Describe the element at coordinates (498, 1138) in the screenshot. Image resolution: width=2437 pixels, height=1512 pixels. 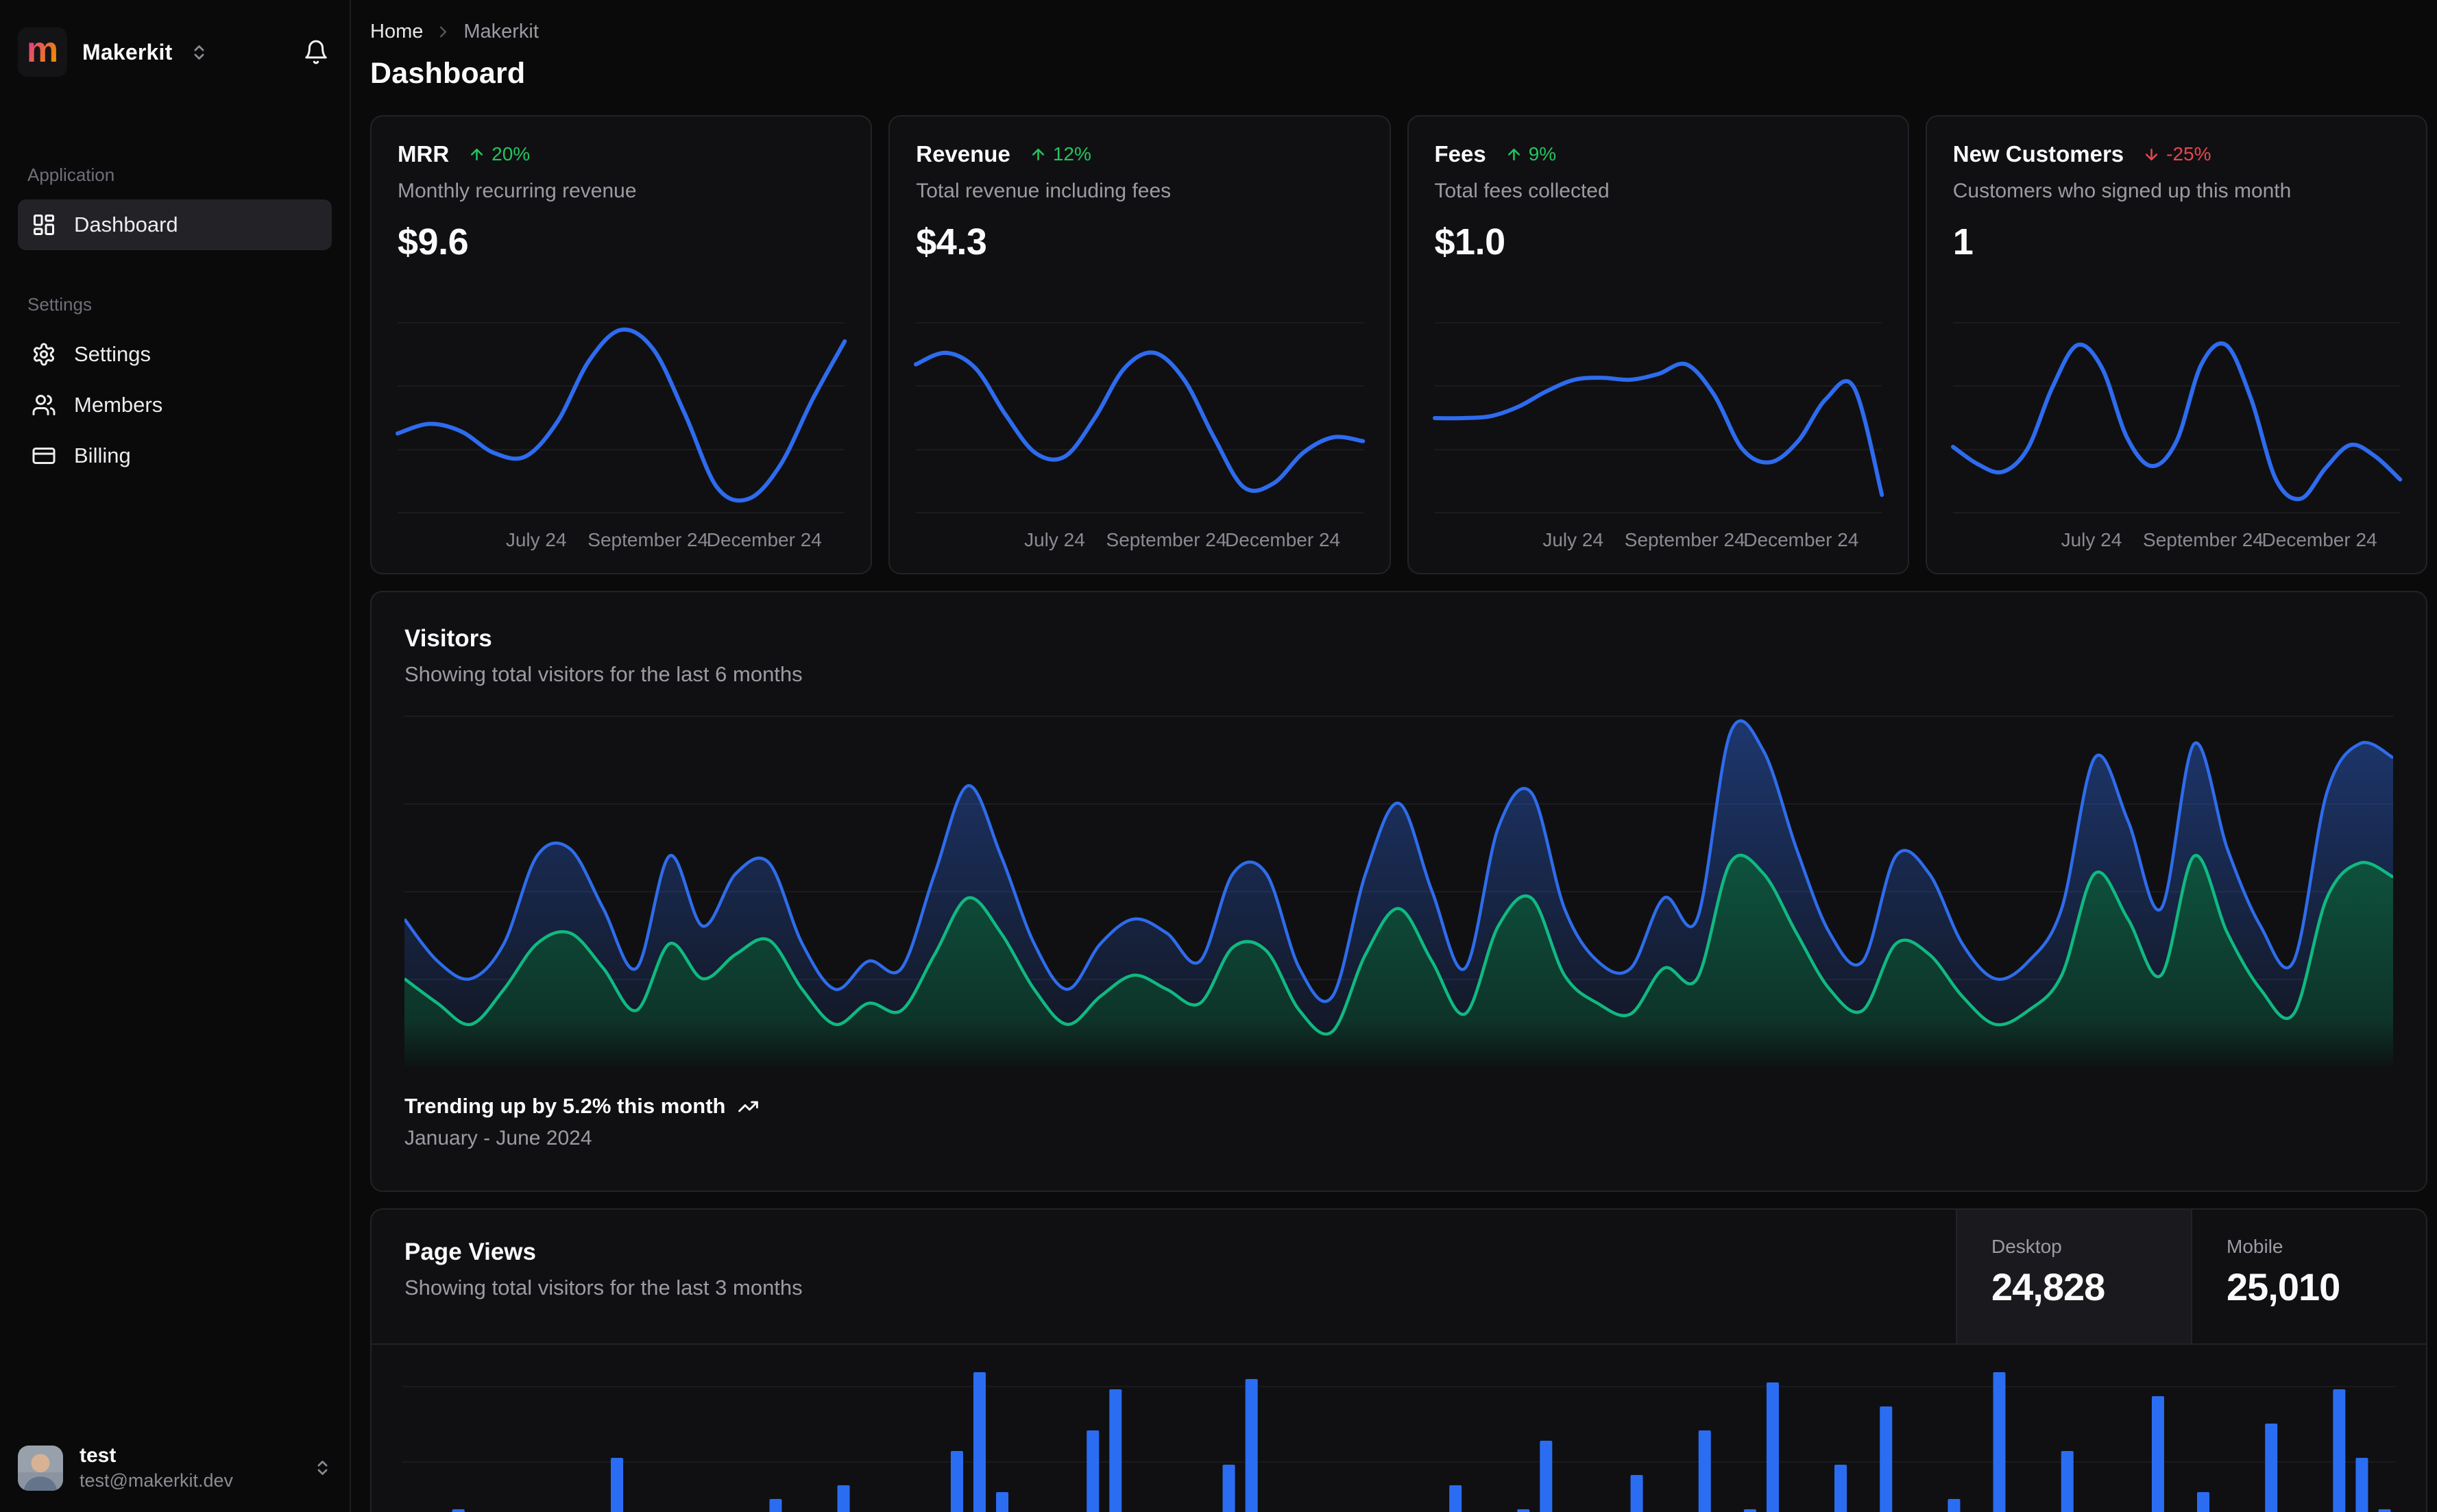
I see `visitors-period: January - June 2024` at that location.